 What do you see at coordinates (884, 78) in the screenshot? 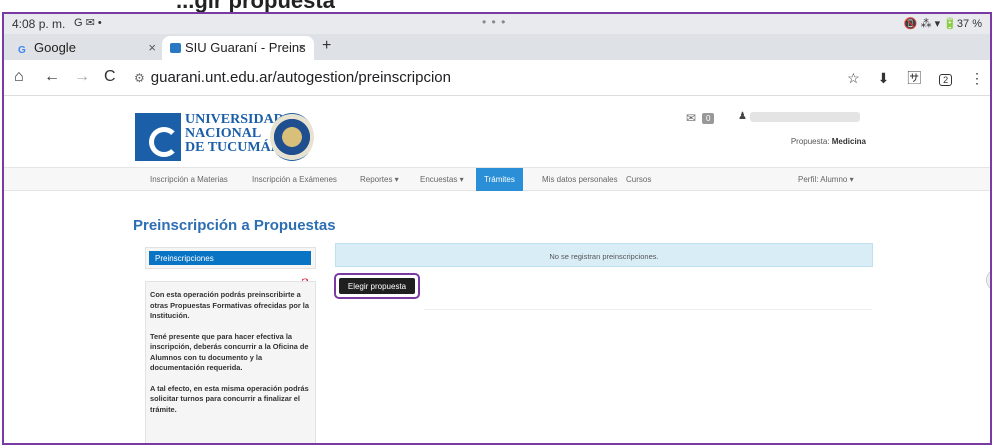
I see `download-icon: ⬇` at bounding box center [884, 78].